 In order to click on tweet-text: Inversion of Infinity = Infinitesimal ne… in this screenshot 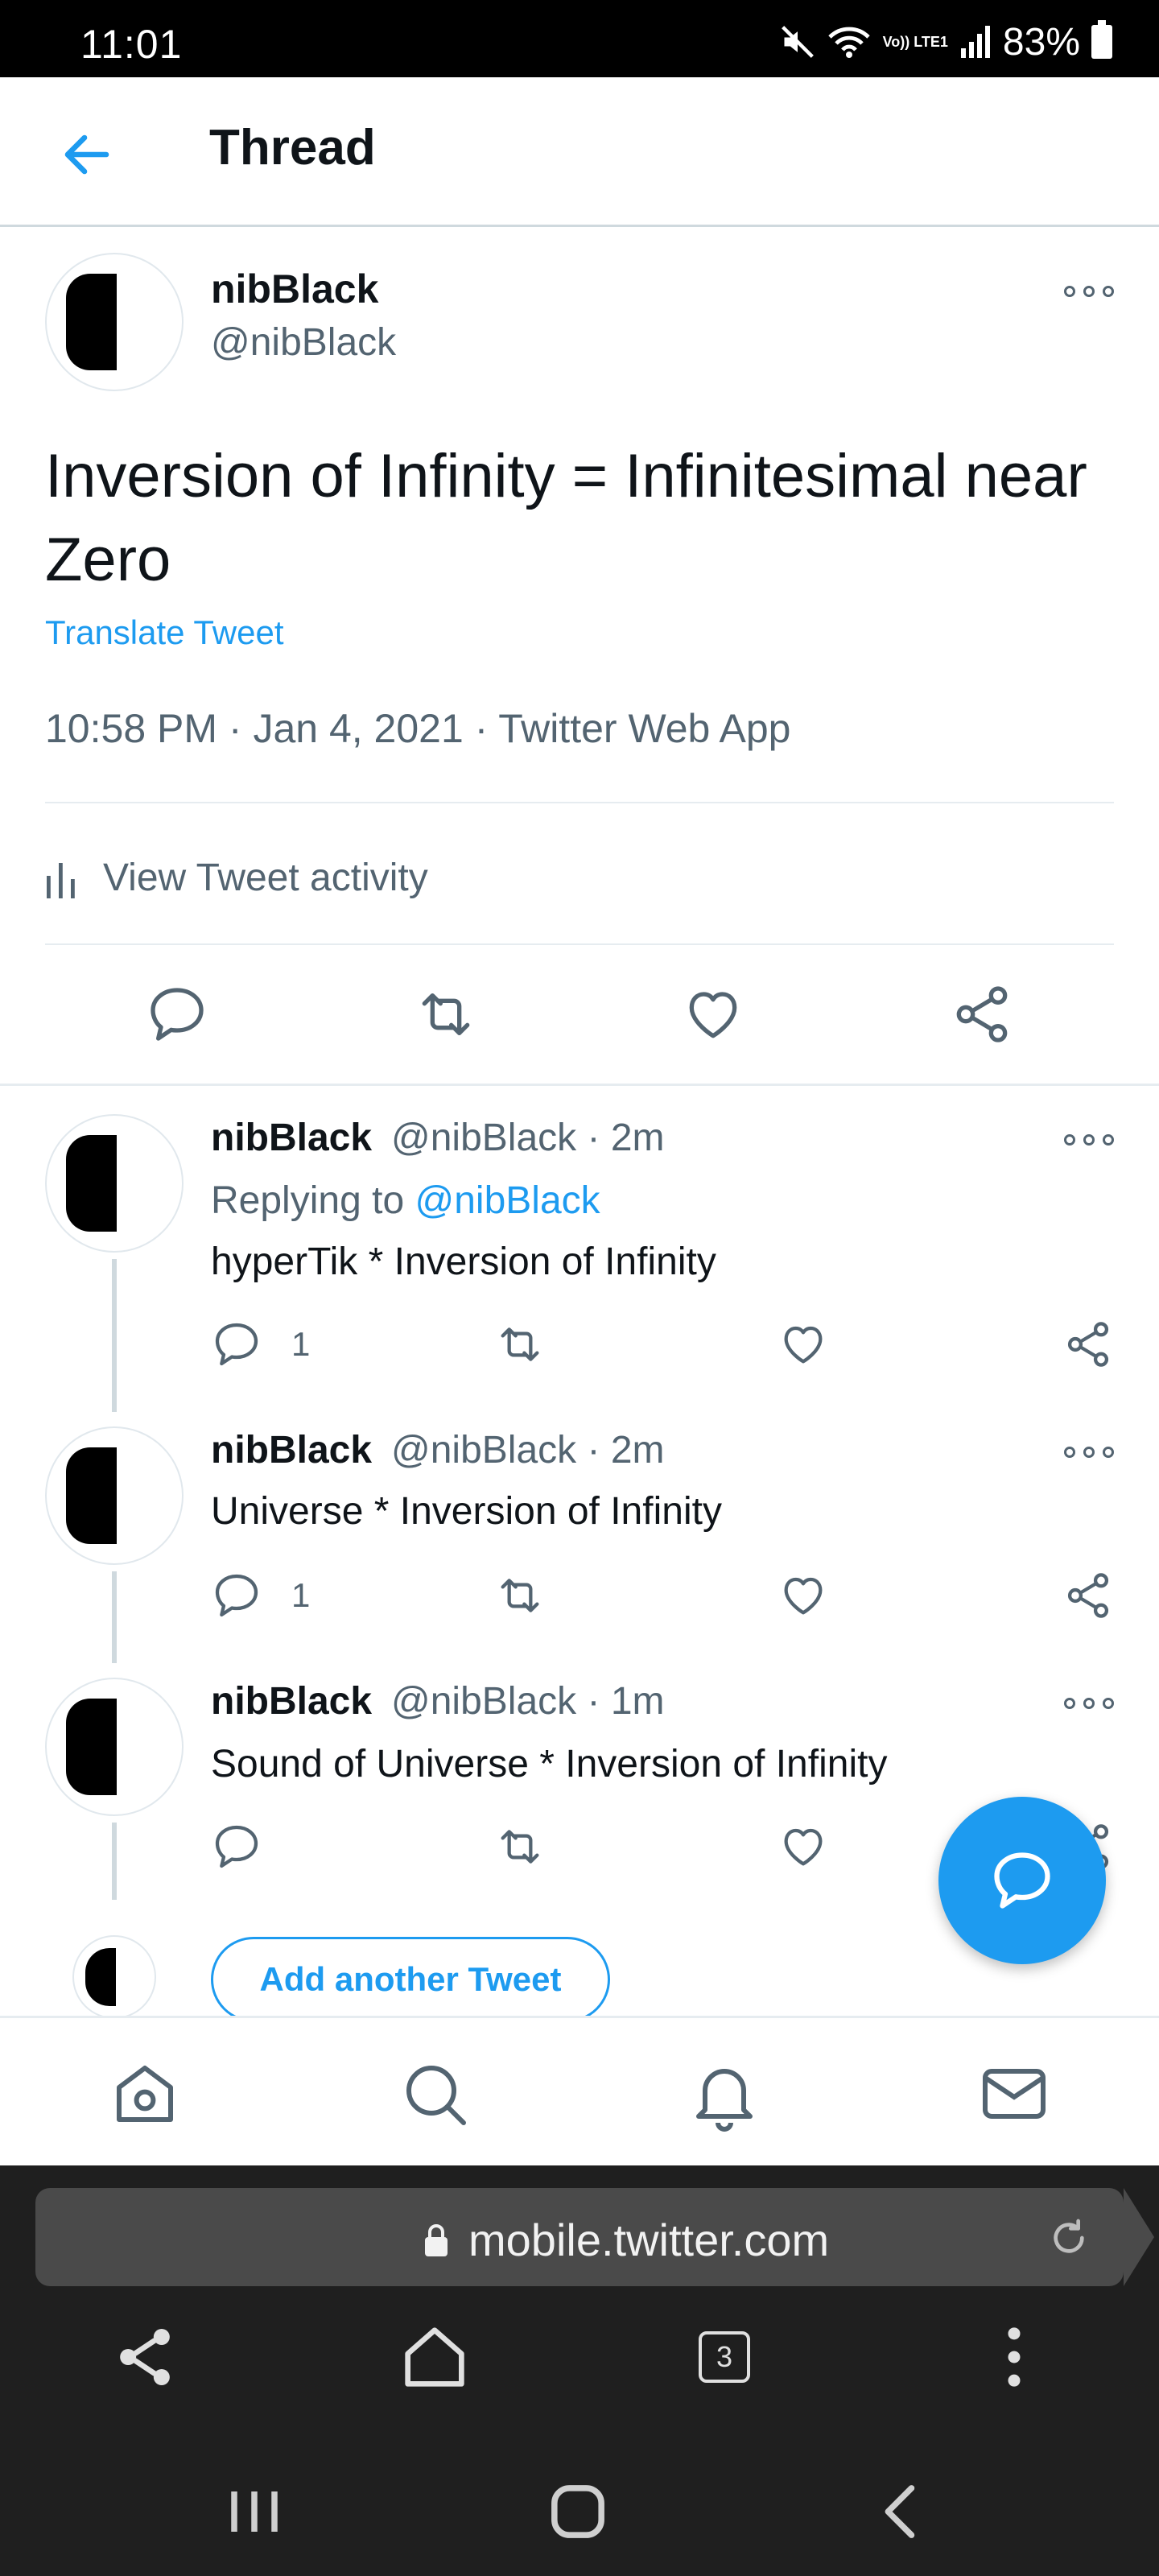, I will do `click(566, 518)`.